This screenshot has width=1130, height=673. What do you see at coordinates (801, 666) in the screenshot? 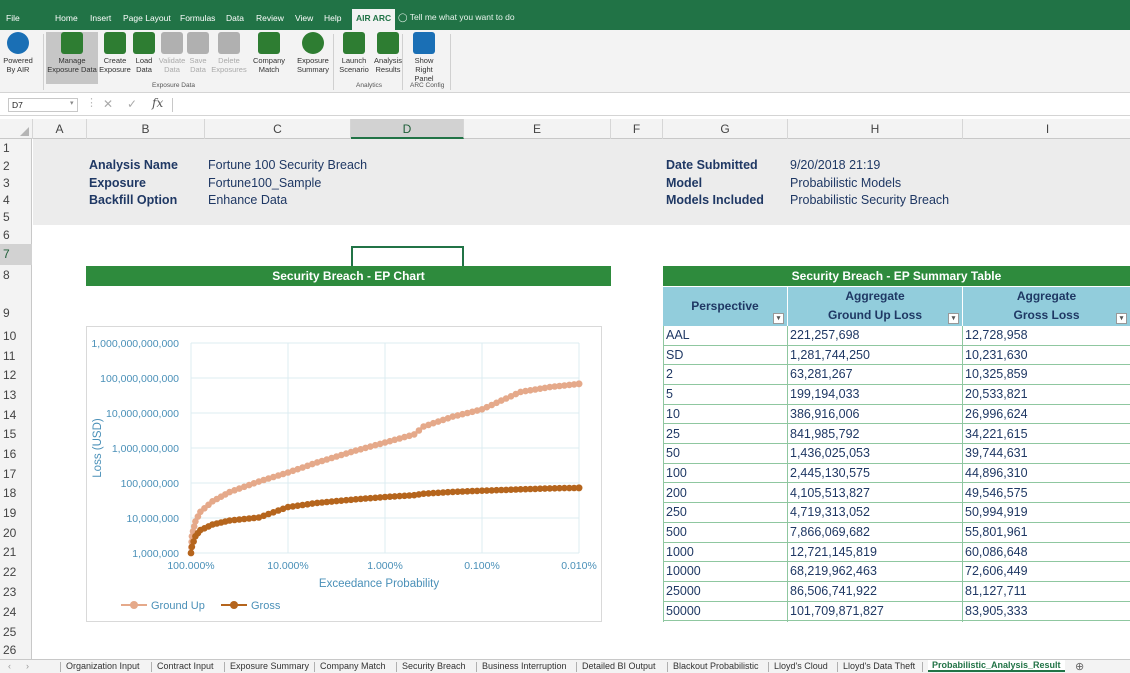
I see `sheet-tab: Lloyd's Cloud` at bounding box center [801, 666].